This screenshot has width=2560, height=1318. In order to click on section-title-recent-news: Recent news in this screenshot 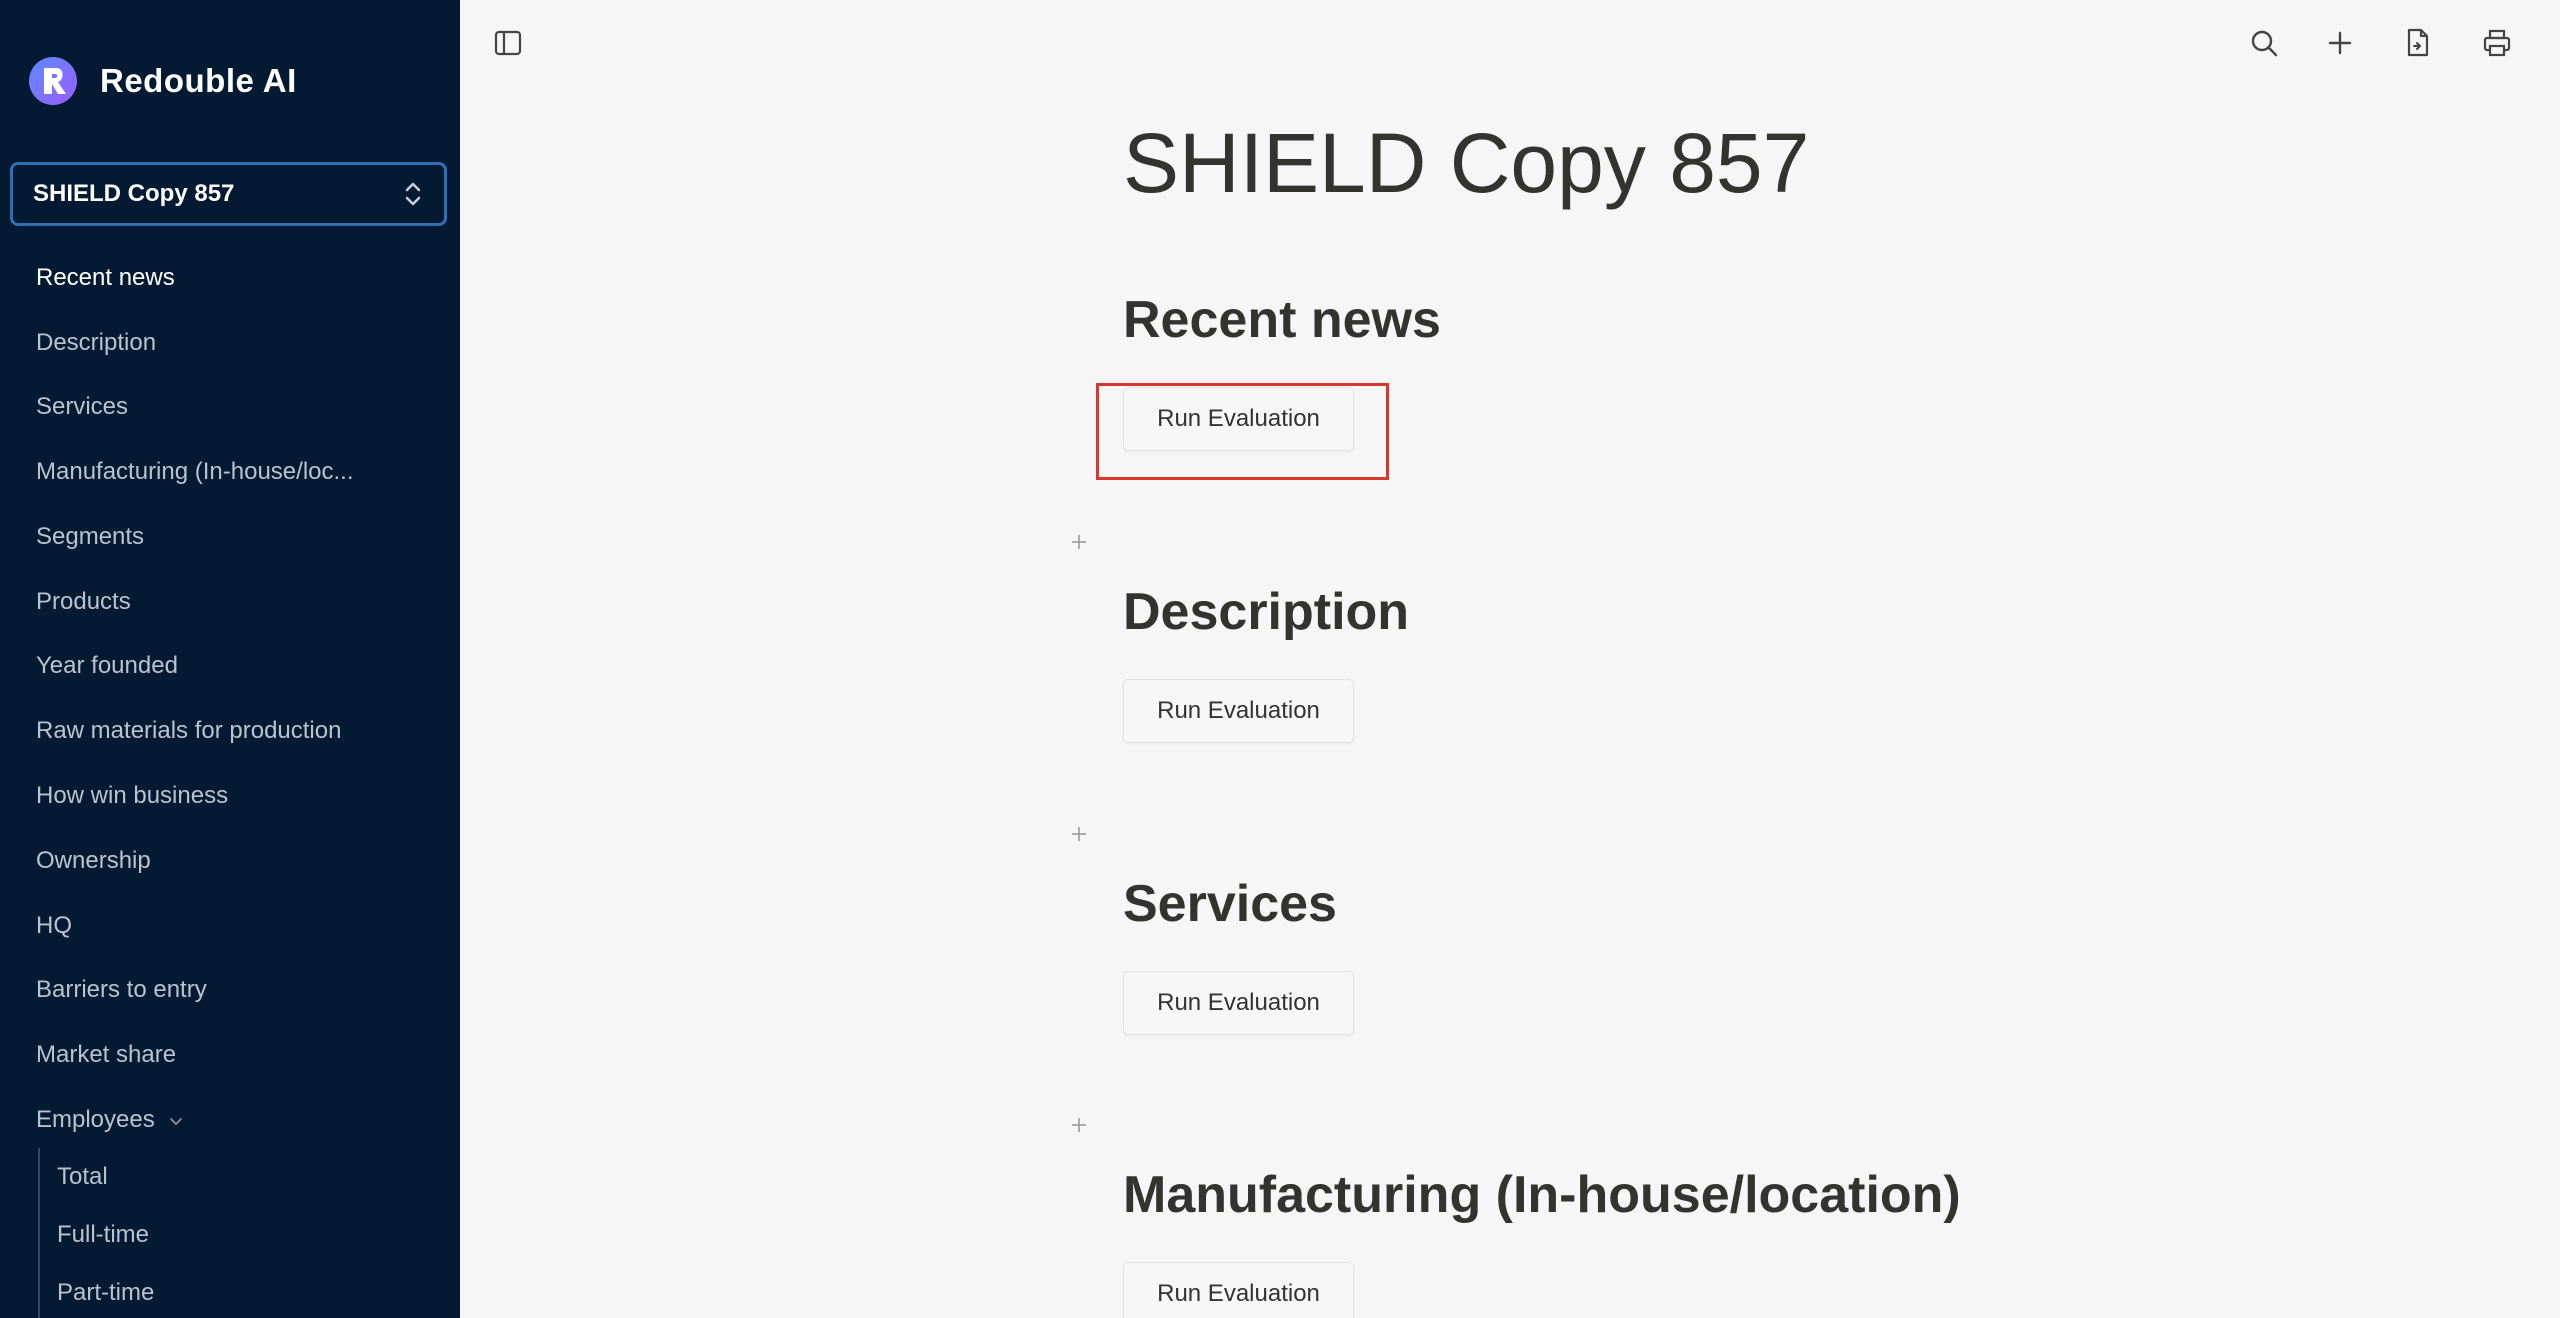, I will do `click(1282, 320)`.